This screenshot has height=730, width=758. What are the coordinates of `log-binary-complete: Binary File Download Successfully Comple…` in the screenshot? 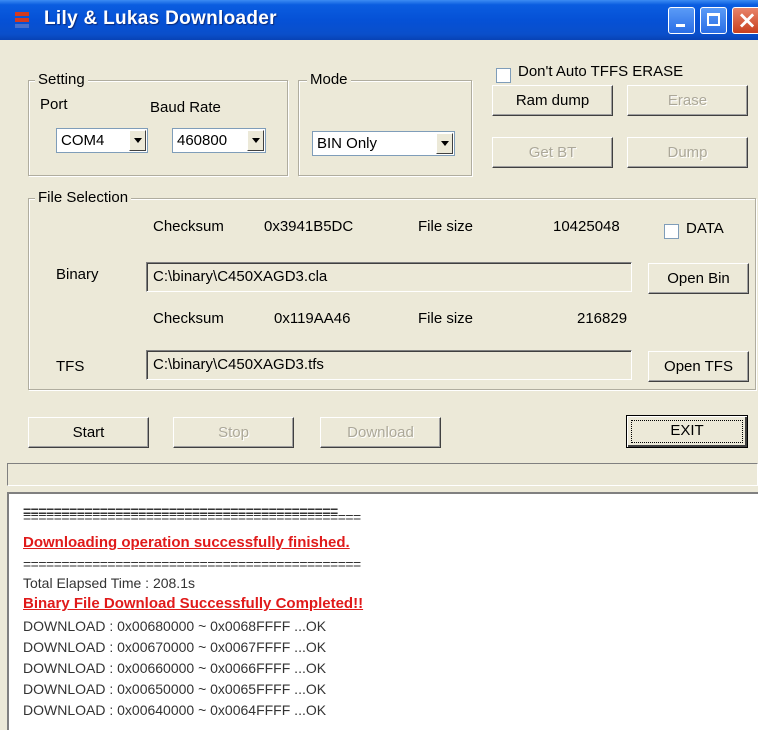 It's located at (193, 603).